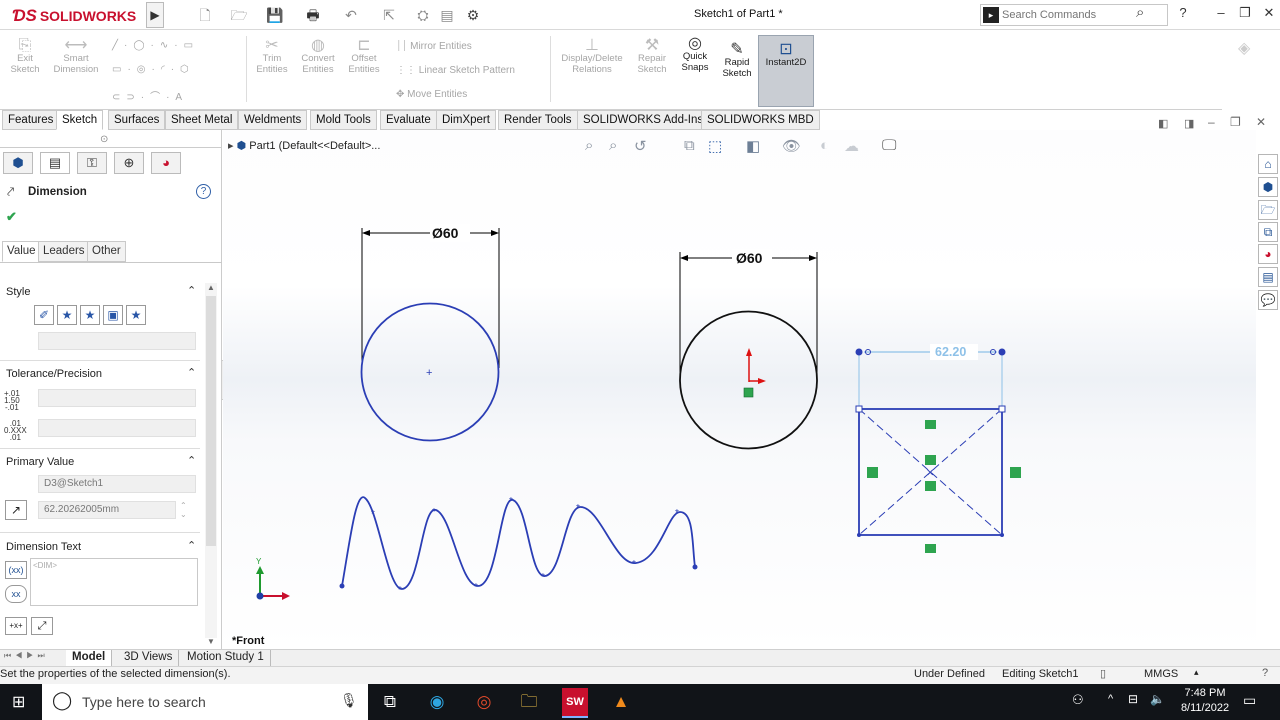 The image size is (1280, 720). What do you see at coordinates (1110, 699) in the screenshot?
I see `tray-expand-icon: ^` at bounding box center [1110, 699].